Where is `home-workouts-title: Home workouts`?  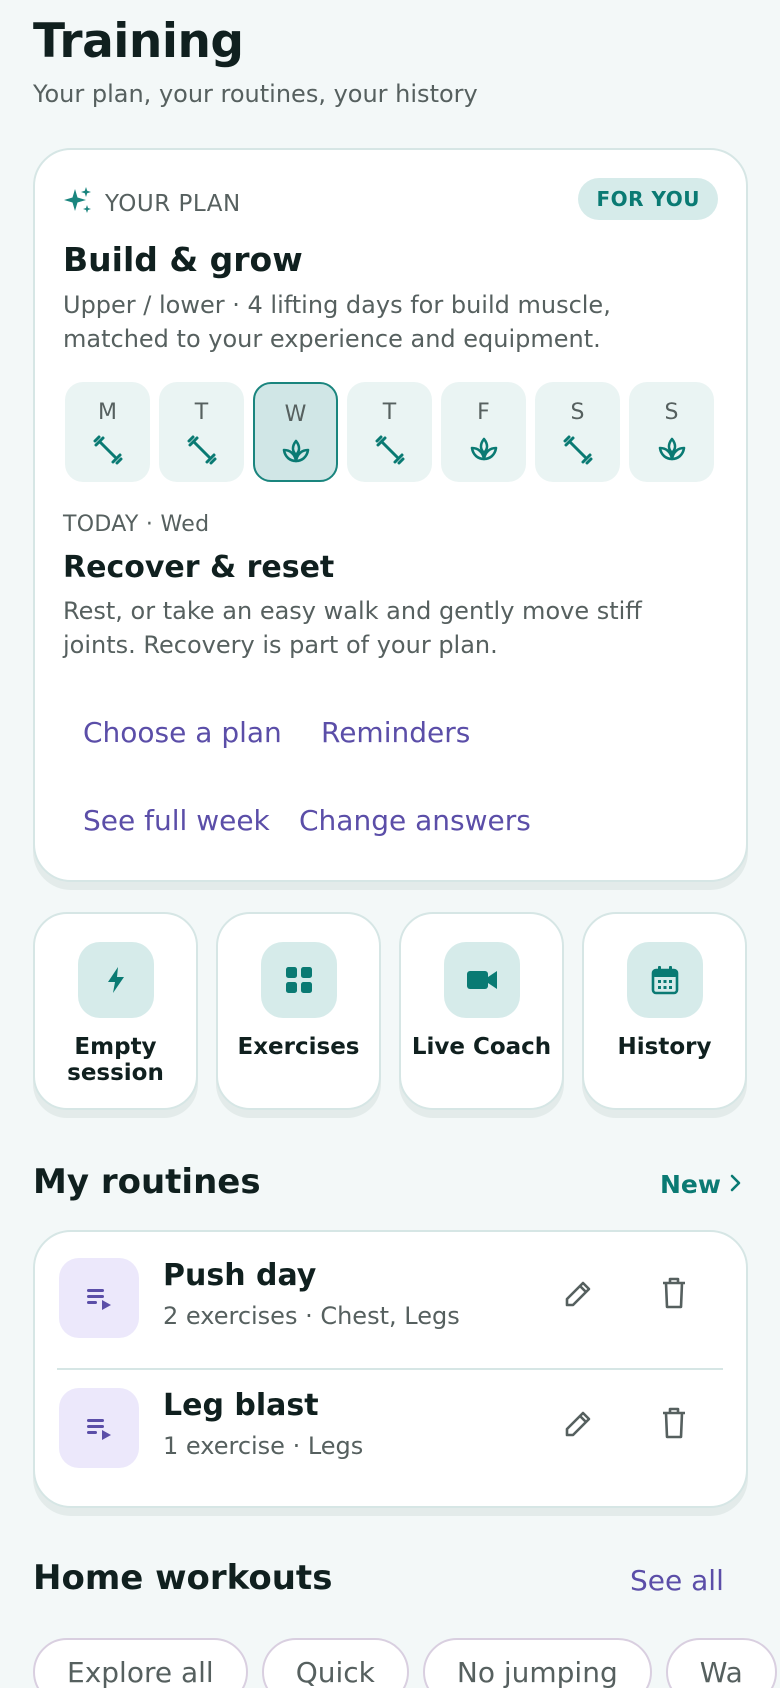
home-workouts-title: Home workouts is located at coordinates (183, 1578).